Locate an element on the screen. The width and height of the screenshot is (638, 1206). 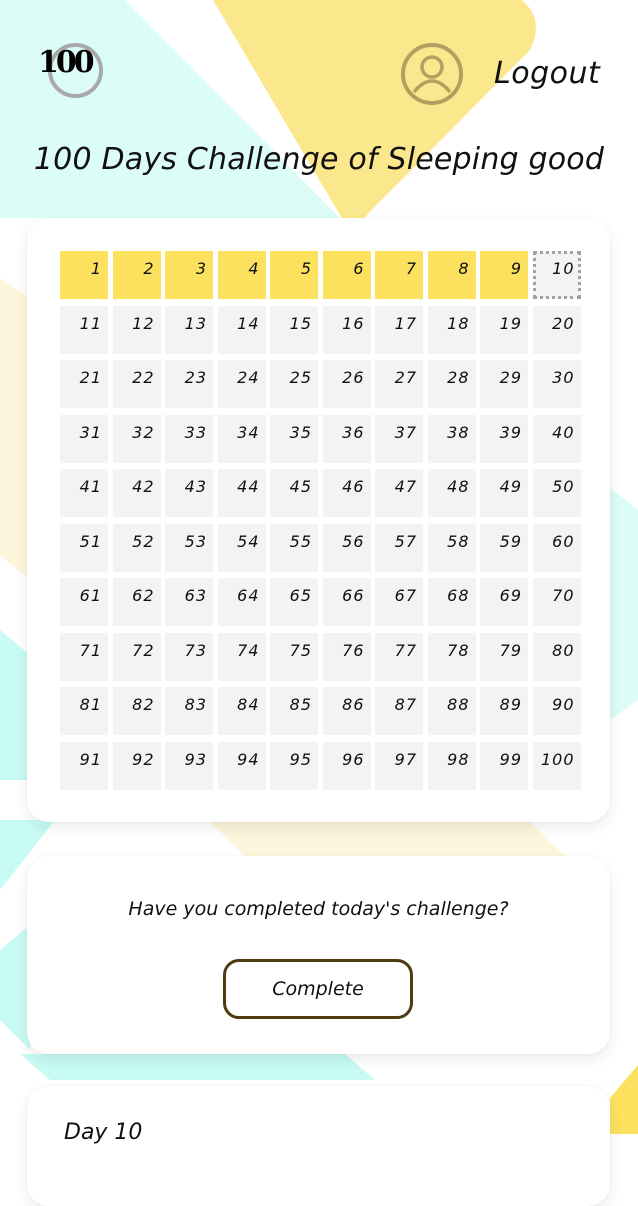
day-cell-pending: 37 is located at coordinates (399, 438).